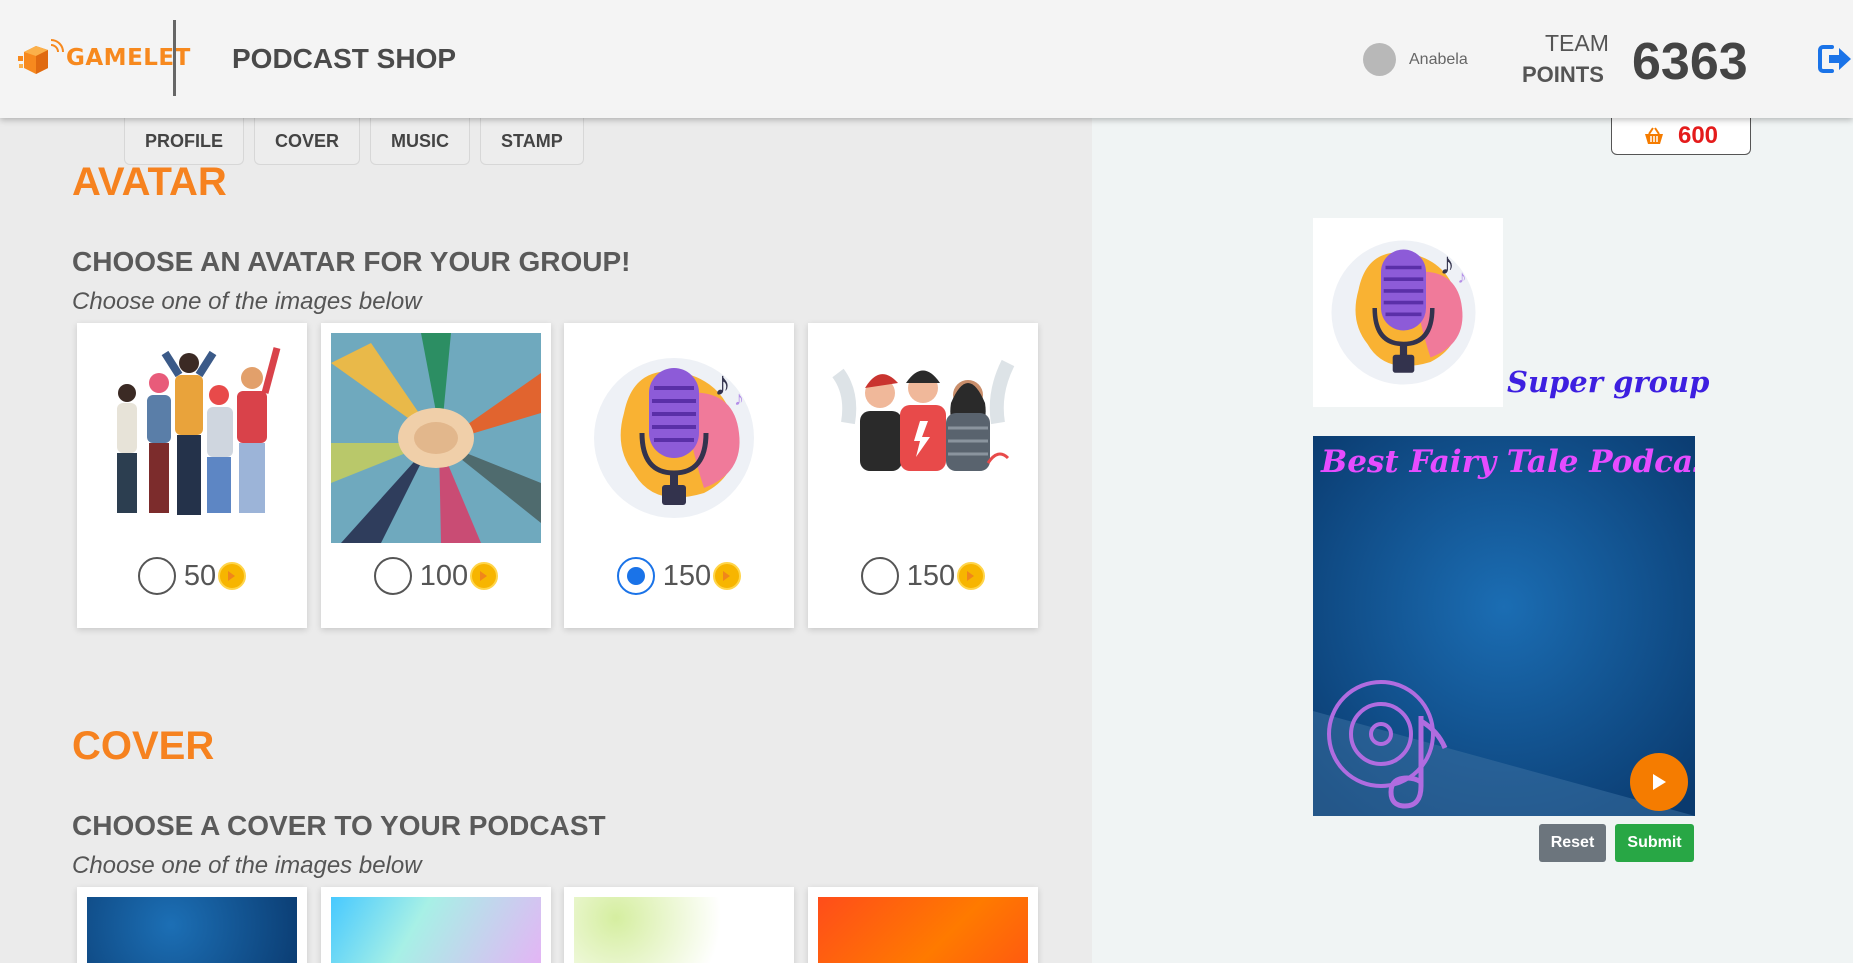  What do you see at coordinates (149, 182) in the screenshot?
I see `avatar-section-title: AVATAR` at bounding box center [149, 182].